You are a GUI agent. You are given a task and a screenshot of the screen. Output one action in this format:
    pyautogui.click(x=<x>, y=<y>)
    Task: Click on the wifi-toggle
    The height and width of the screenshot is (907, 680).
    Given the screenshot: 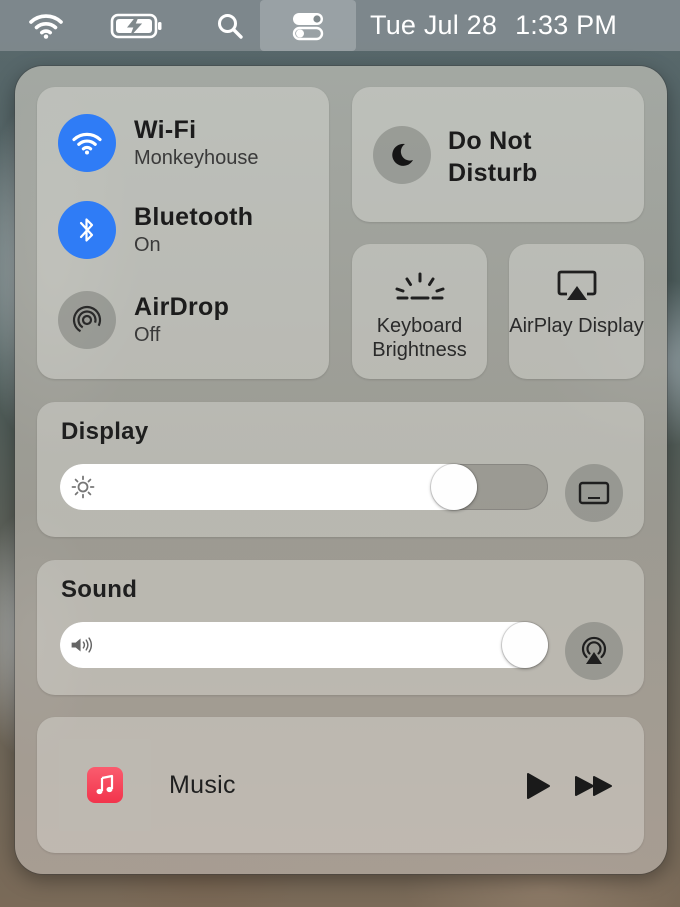 What is the action you would take?
    pyautogui.click(x=87, y=143)
    